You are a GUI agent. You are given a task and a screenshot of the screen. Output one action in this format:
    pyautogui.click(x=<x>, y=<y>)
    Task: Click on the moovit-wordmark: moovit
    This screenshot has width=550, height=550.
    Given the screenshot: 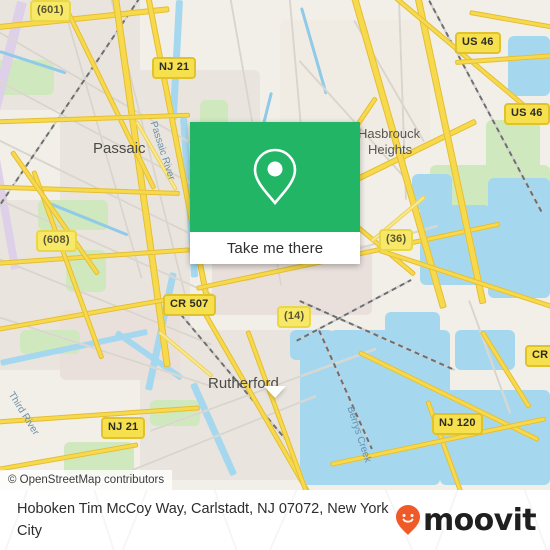 What is the action you would take?
    pyautogui.click(x=479, y=520)
    